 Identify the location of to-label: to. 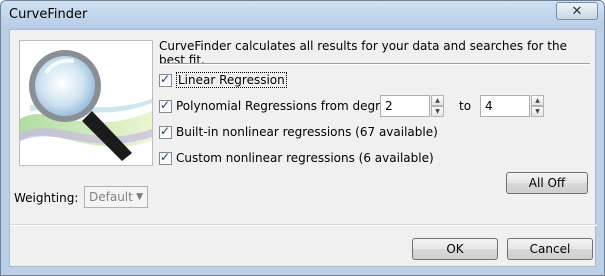
(465, 106).